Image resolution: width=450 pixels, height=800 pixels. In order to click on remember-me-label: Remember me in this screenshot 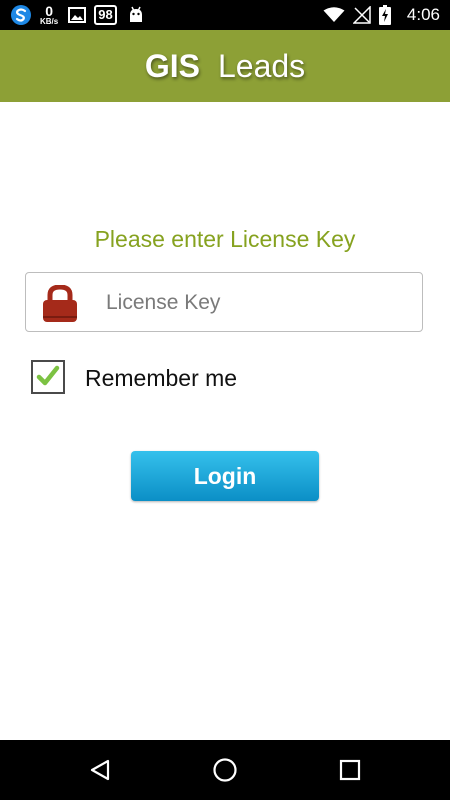, I will do `click(161, 378)`.